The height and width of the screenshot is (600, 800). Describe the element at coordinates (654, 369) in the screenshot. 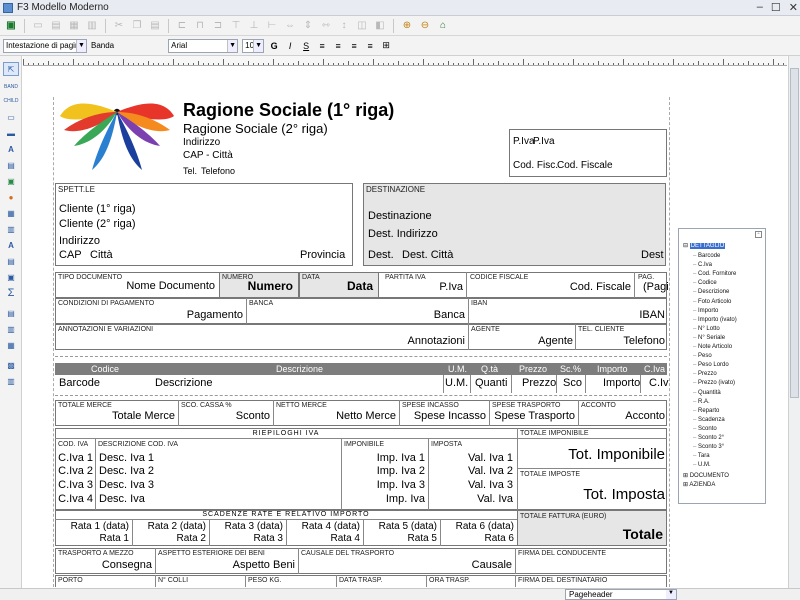

I see `col-header-civa: C.Iva` at that location.